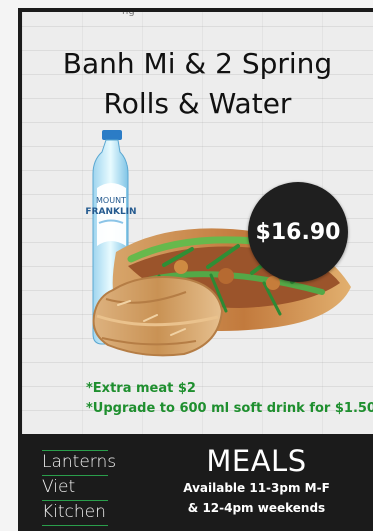 The width and height of the screenshot is (373, 531). Describe the element at coordinates (229, 408) in the screenshot. I see `drink-upgrade-note: *Upgrade to 600 ml soft drink for $1.50` at that location.